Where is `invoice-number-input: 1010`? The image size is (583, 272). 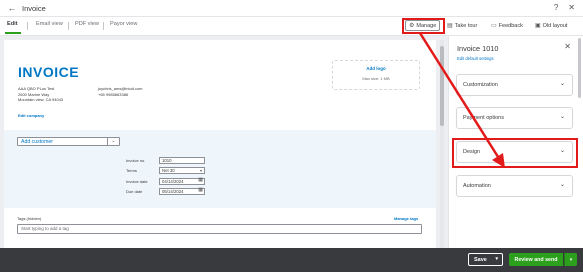
invoice-number-input: 1010 is located at coordinates (182, 160).